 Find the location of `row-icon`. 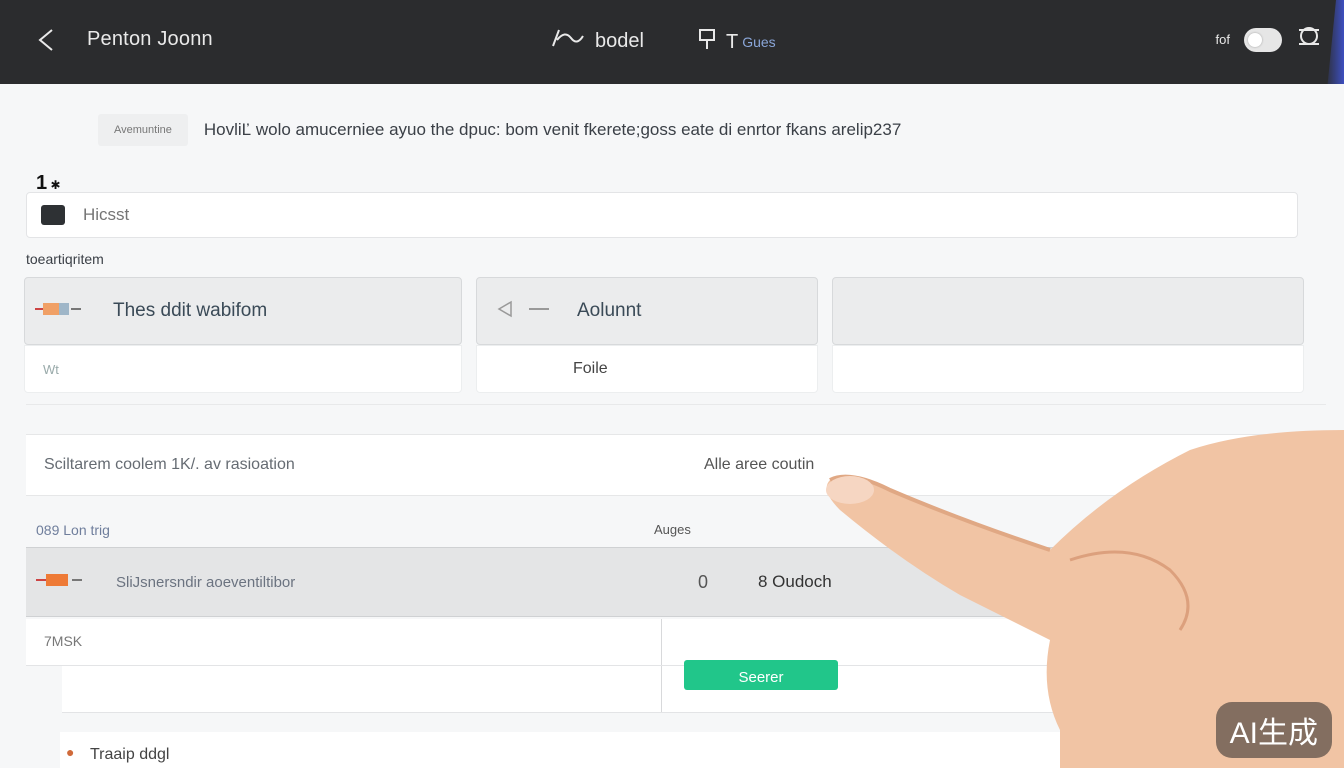

row-icon is located at coordinates (60, 582).